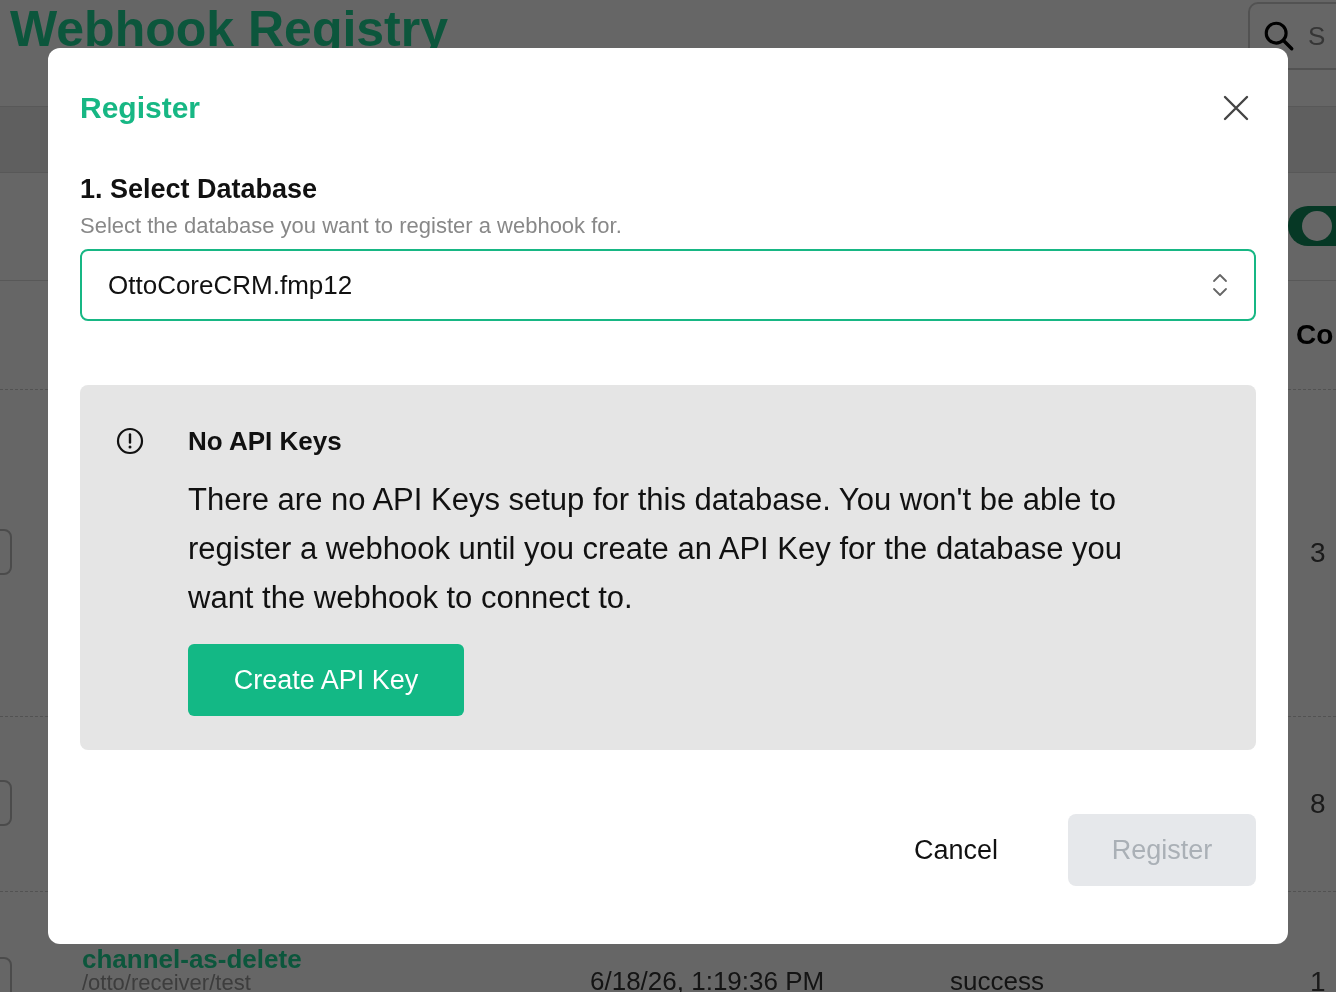  I want to click on step-heading: 1. Select Database, so click(199, 189).